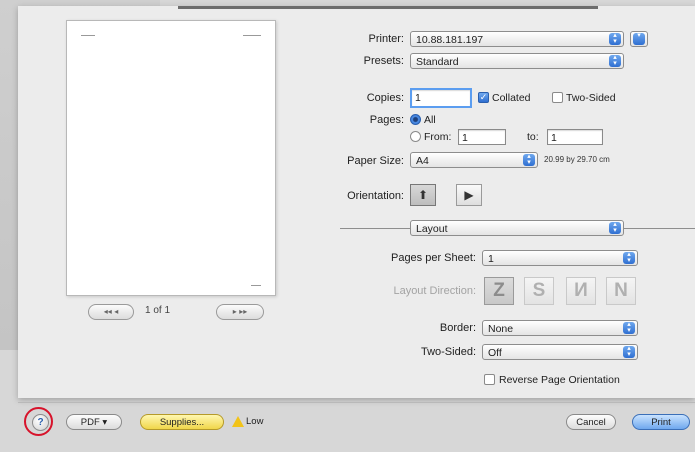 This screenshot has height=452, width=695. Describe the element at coordinates (621, 291) in the screenshot. I see `layout-direction-n-button: N` at that location.